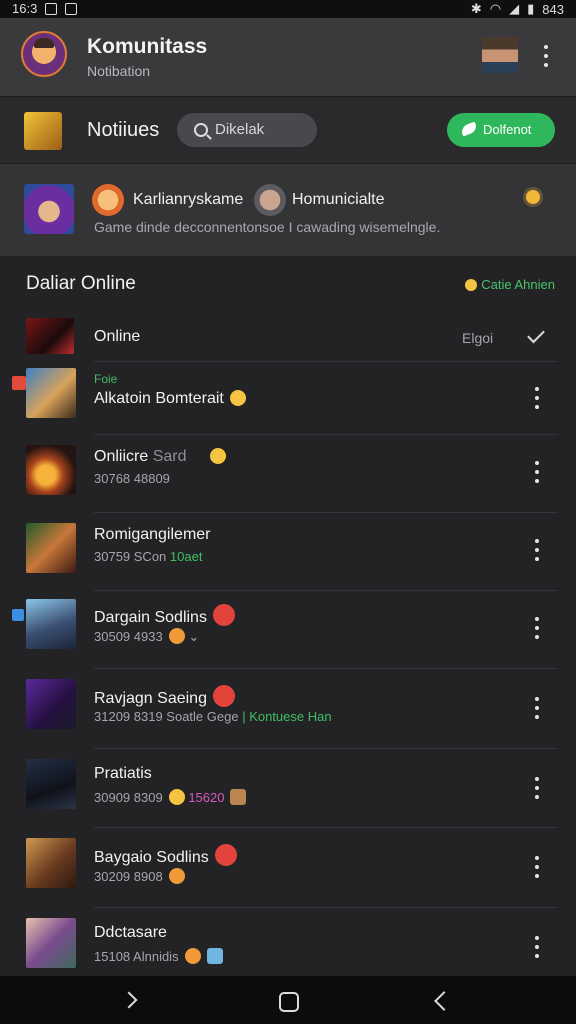 Image resolution: width=576 pixels, height=1024 pixels. What do you see at coordinates (288, 336) in the screenshot?
I see `list-item-online: Online Elgoi` at bounding box center [288, 336].